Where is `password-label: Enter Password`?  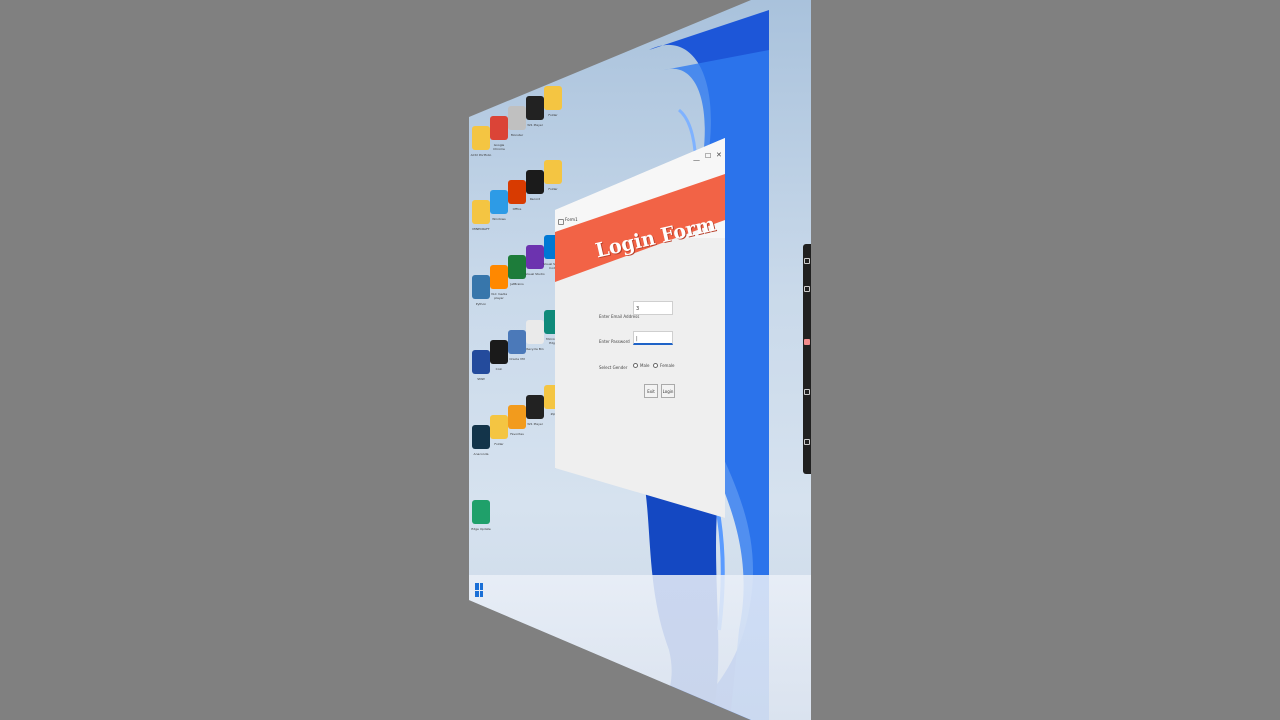
password-label: Enter Password is located at coordinates (614, 341).